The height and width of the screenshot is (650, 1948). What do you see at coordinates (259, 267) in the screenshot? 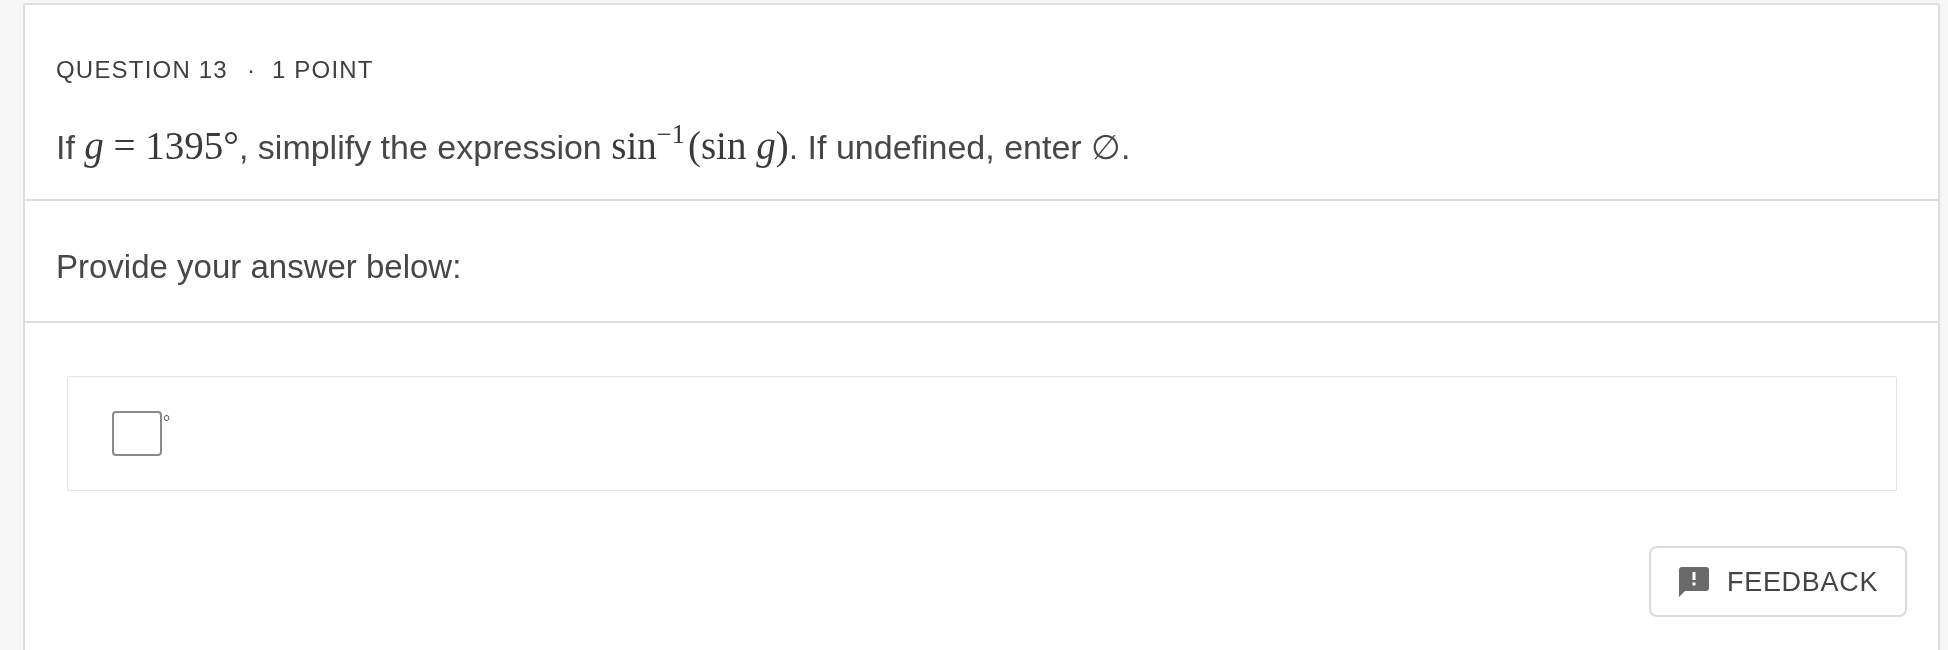
I see `answer-instruction: Provide your answer below:` at bounding box center [259, 267].